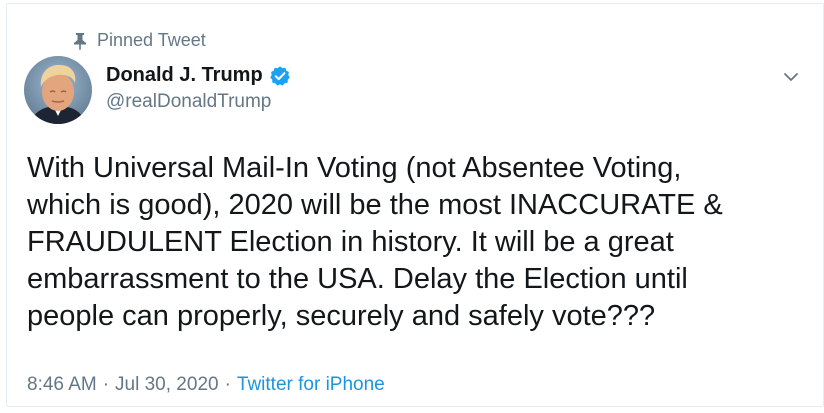 This screenshot has height=413, width=824. I want to click on author-handle: @realDonaldTrump, so click(198, 102).